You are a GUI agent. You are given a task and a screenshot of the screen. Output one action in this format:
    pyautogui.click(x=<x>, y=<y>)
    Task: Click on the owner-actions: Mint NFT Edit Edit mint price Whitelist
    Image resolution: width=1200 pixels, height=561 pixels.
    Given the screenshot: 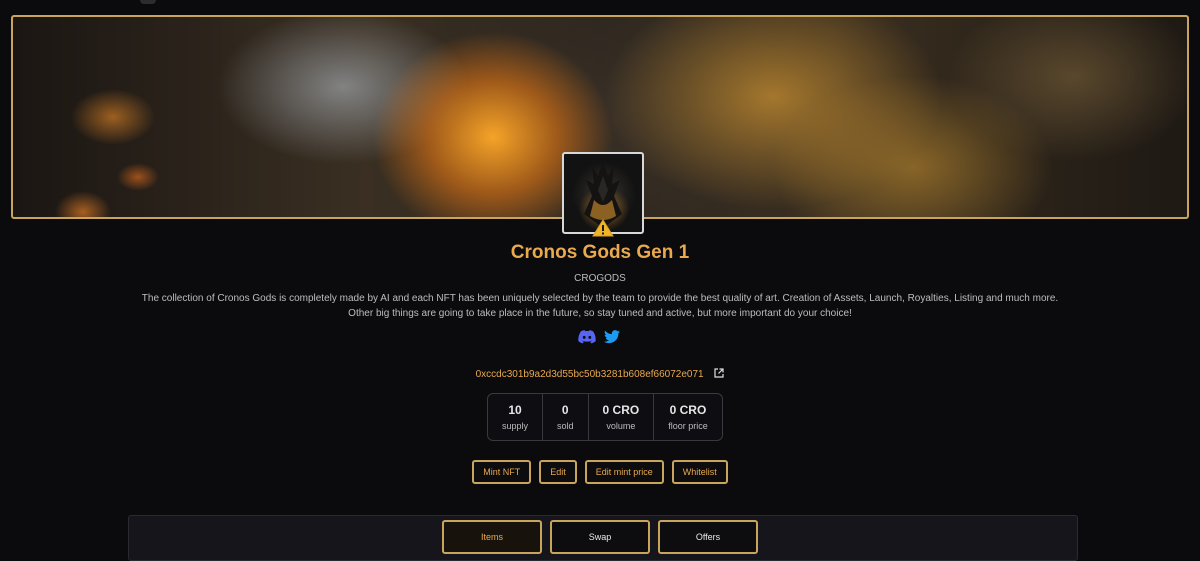 What is the action you would take?
    pyautogui.click(x=600, y=472)
    